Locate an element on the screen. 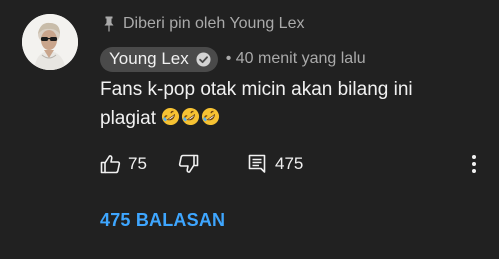 The image size is (499, 259). author-name: Young Lex is located at coordinates (149, 58).